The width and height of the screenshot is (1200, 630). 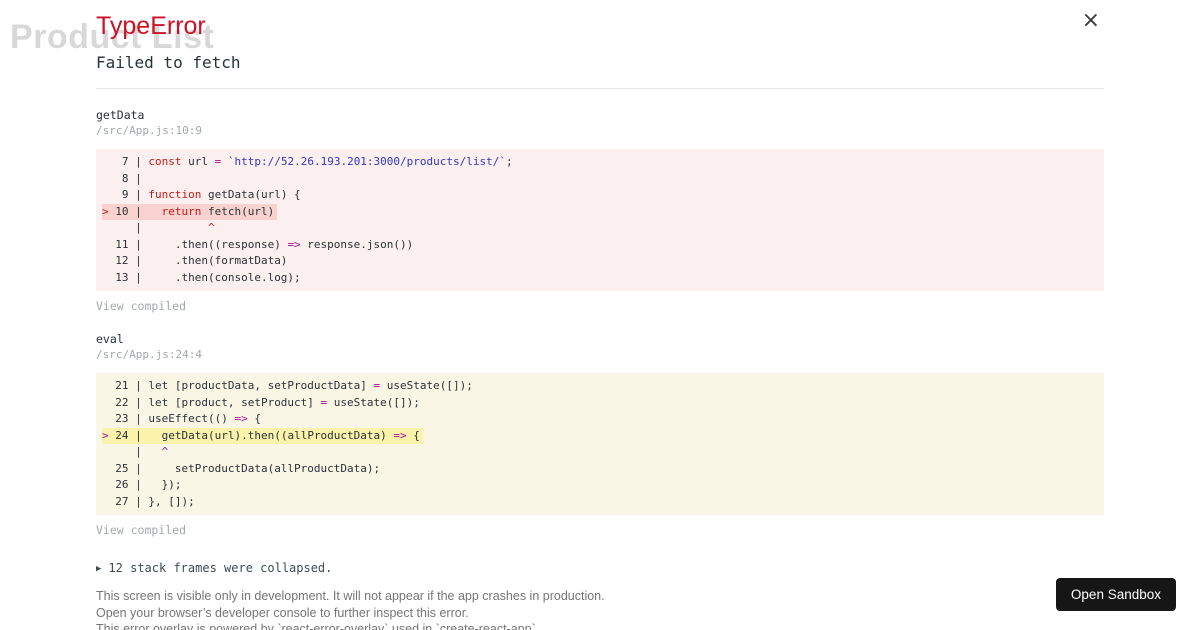 I want to click on code-line: 12 | .then(formatData), so click(x=195, y=260).